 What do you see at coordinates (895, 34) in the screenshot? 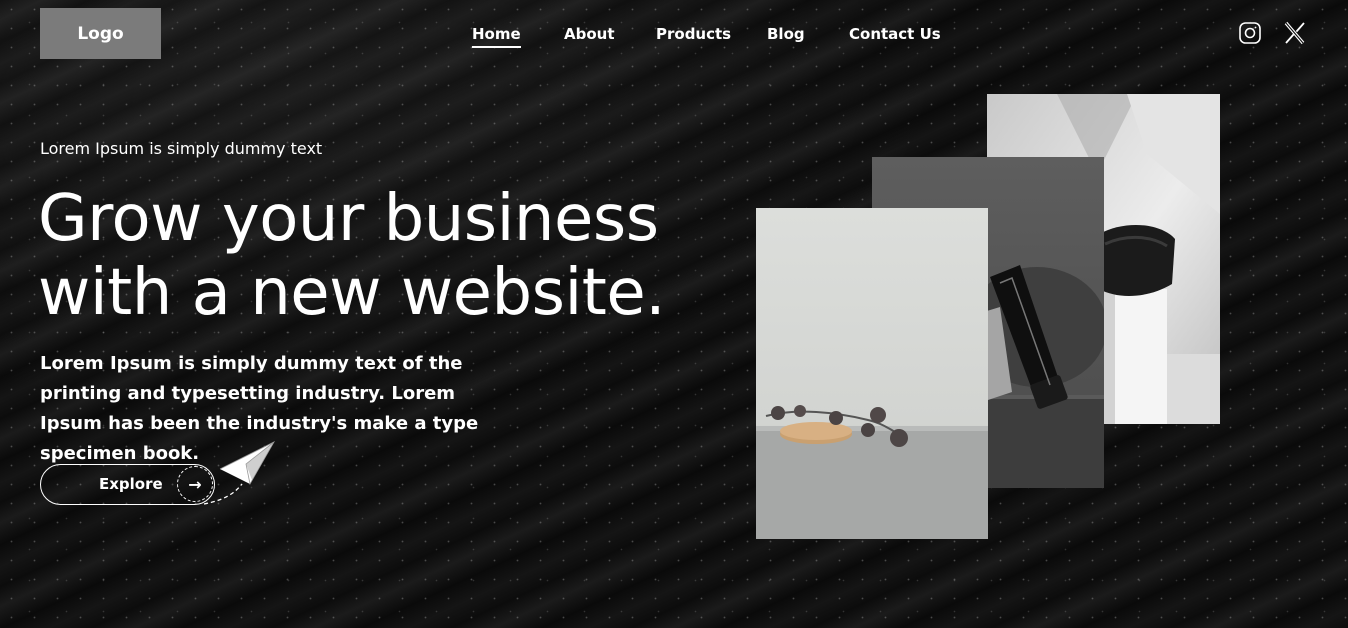
I see `nav-contact-us: Contact Us` at bounding box center [895, 34].